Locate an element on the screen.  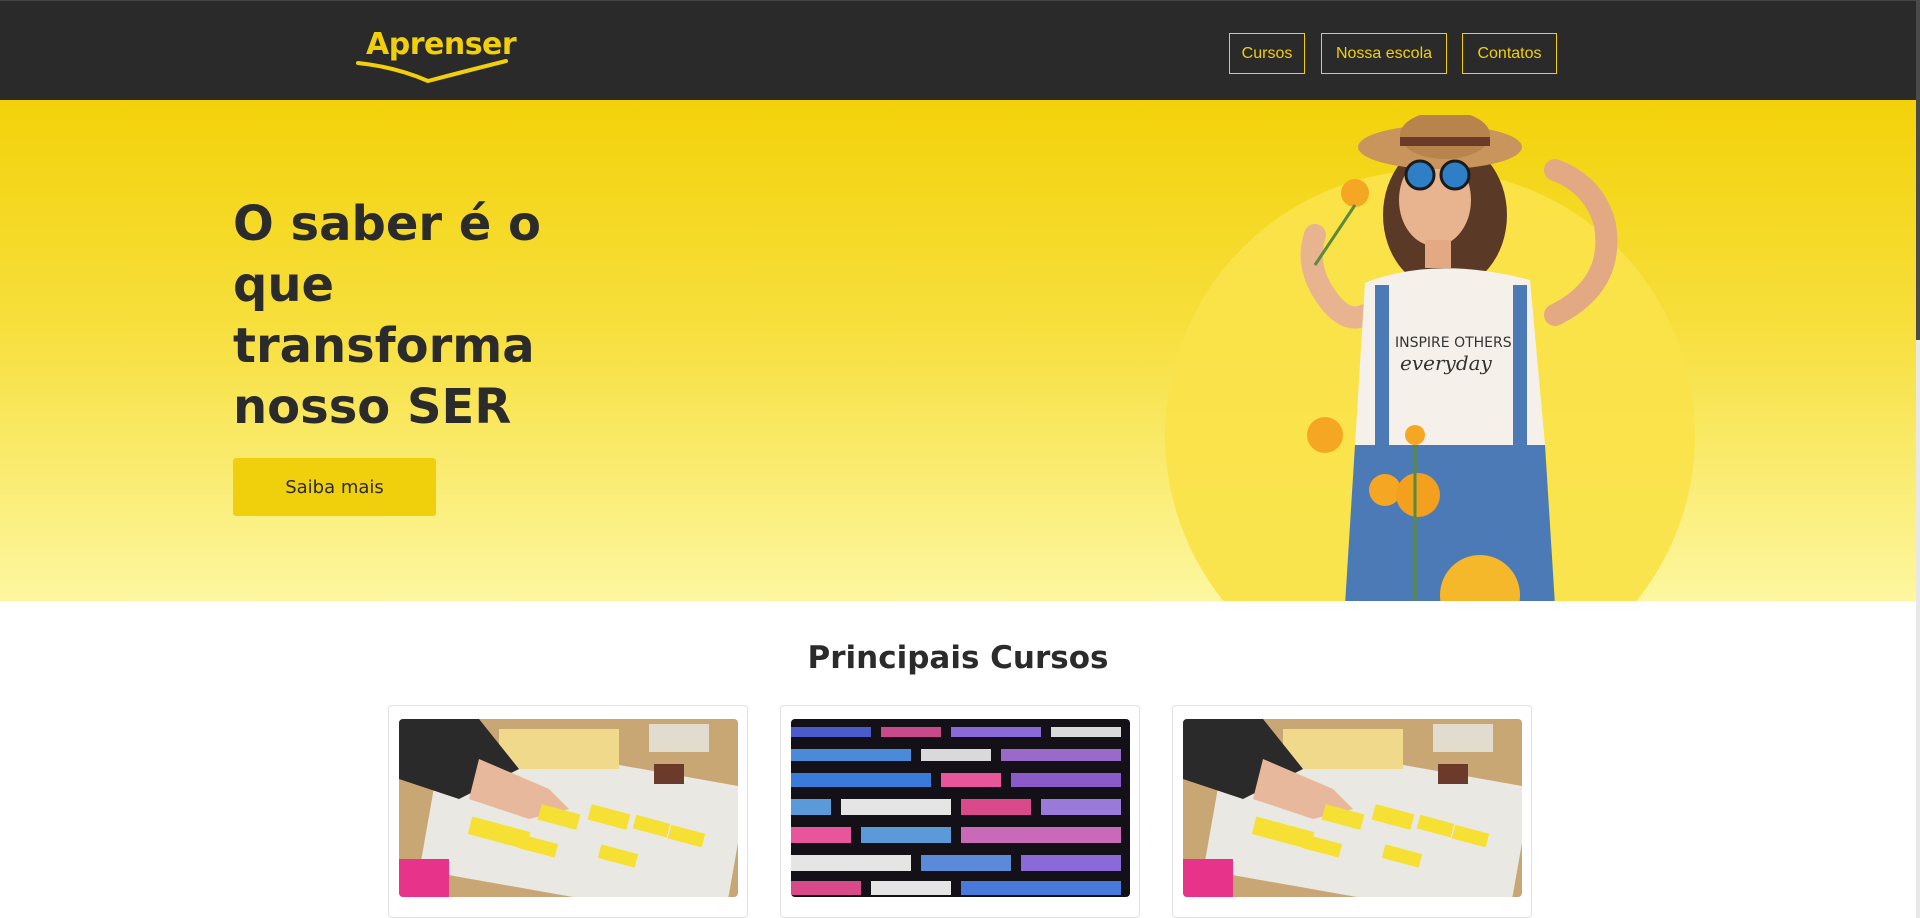
site-header: Aprenser Cursos Nossa escola Contatos is located at coordinates (958, 50).